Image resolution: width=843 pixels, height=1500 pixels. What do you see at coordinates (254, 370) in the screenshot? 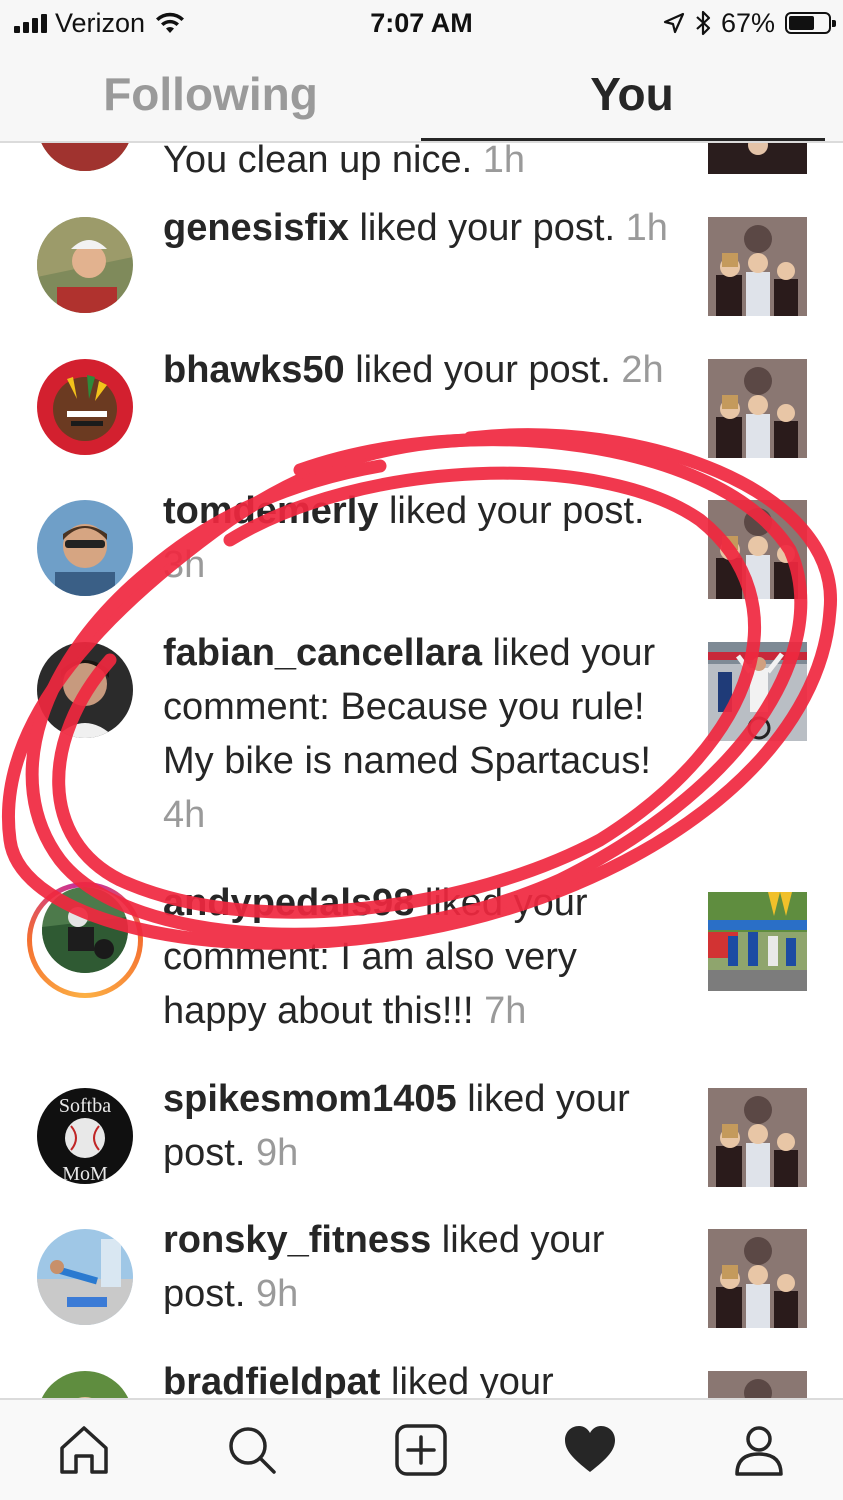
I see `notification-username: bhawks50` at bounding box center [254, 370].